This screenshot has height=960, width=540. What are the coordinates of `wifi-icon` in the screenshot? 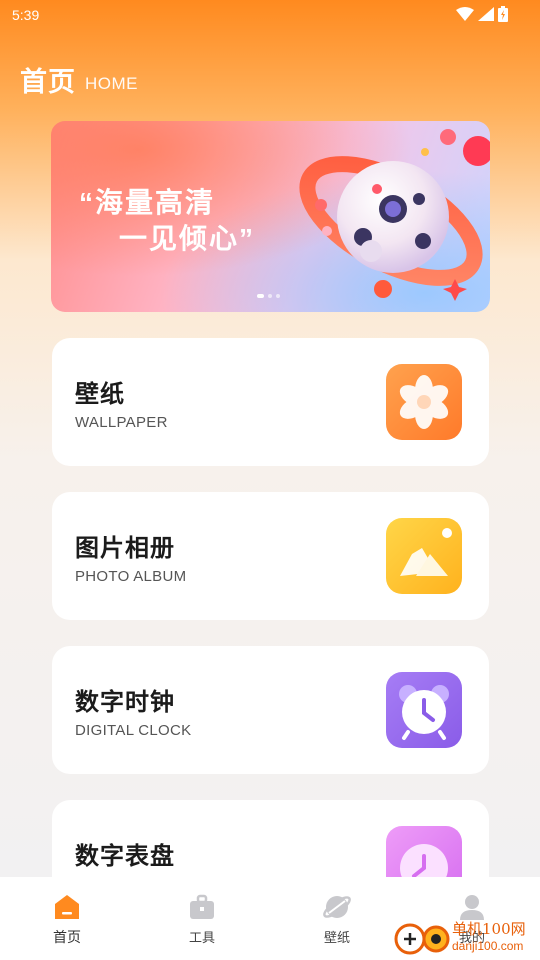 It's located at (465, 14).